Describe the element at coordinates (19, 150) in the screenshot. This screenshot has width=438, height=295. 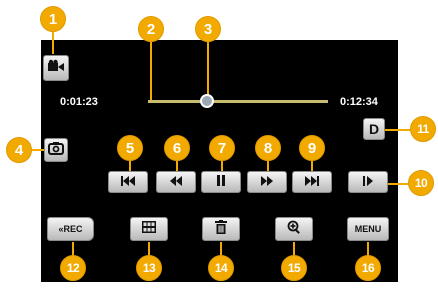
I see `callout-4: 4` at that location.